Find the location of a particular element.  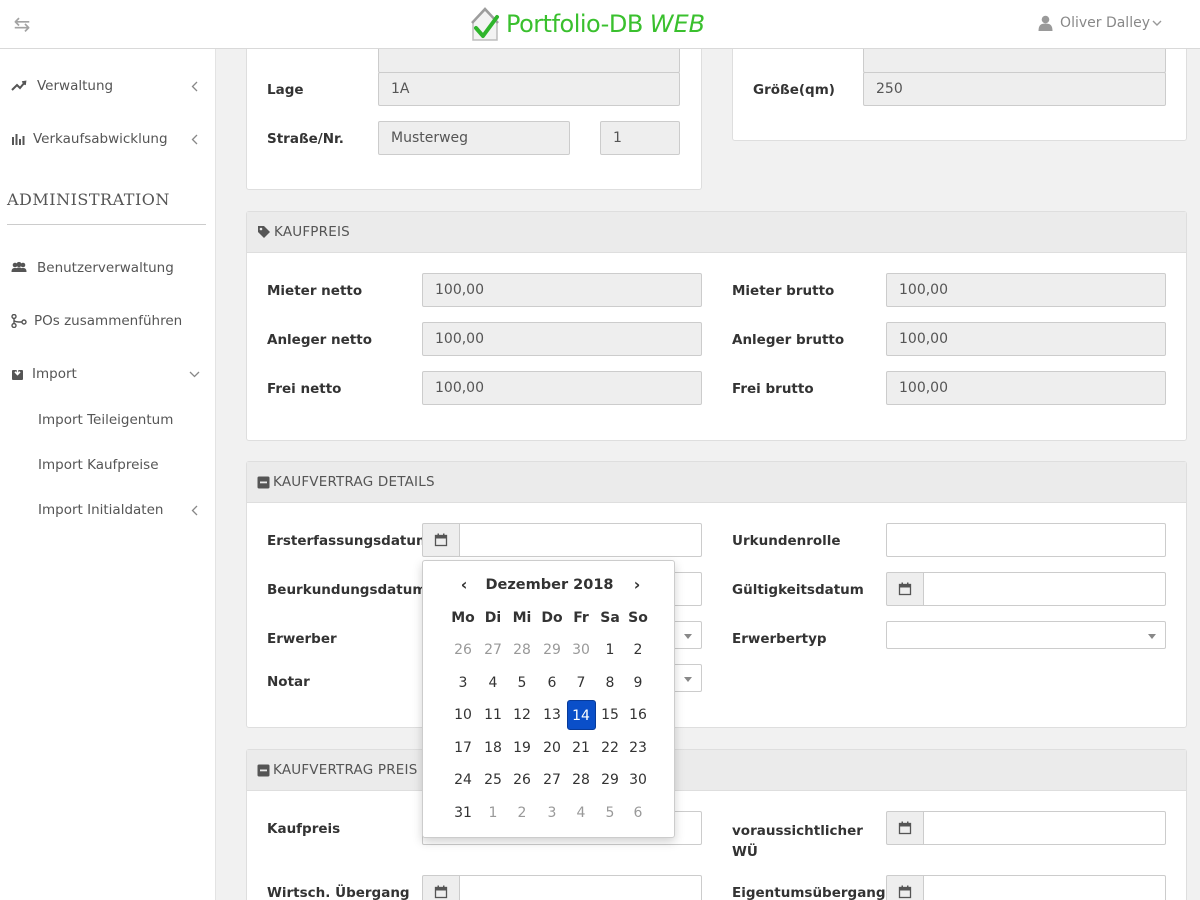

gueltigkeitsdatum-input is located at coordinates (1044, 589).